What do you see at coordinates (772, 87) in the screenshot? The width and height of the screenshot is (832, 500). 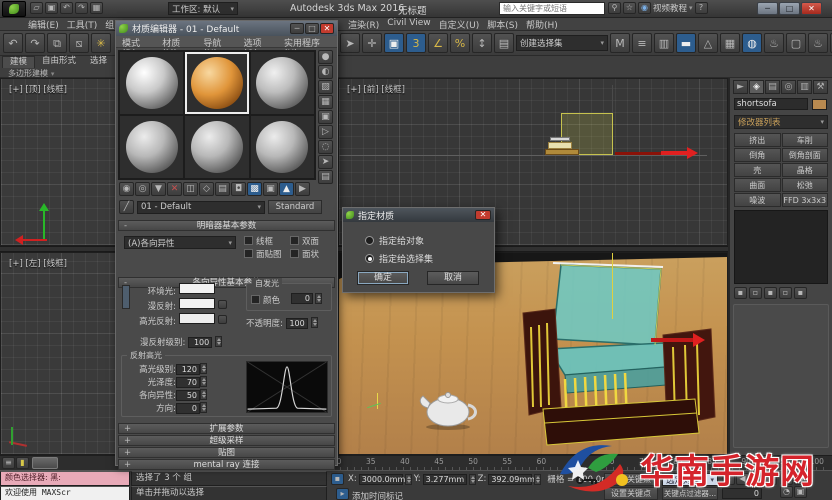 I see `hierarchy-tab-icon: ▤` at bounding box center [772, 87].